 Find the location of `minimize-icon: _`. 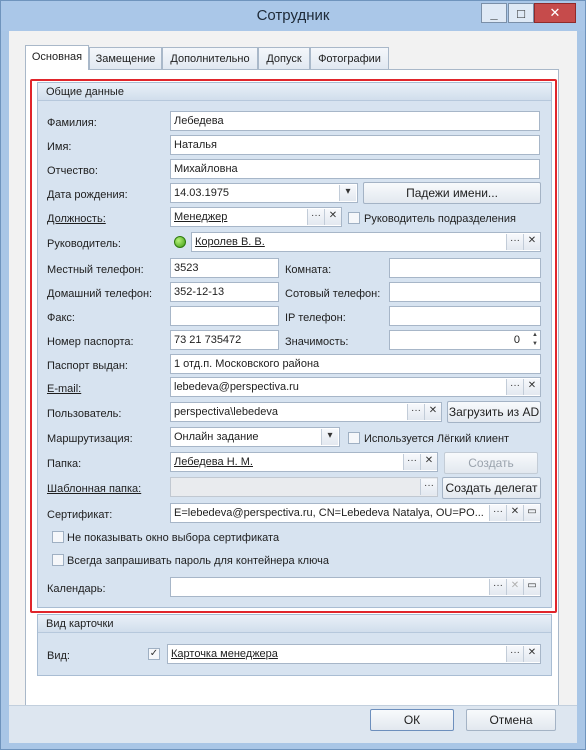

minimize-icon: _ is located at coordinates (494, 13).